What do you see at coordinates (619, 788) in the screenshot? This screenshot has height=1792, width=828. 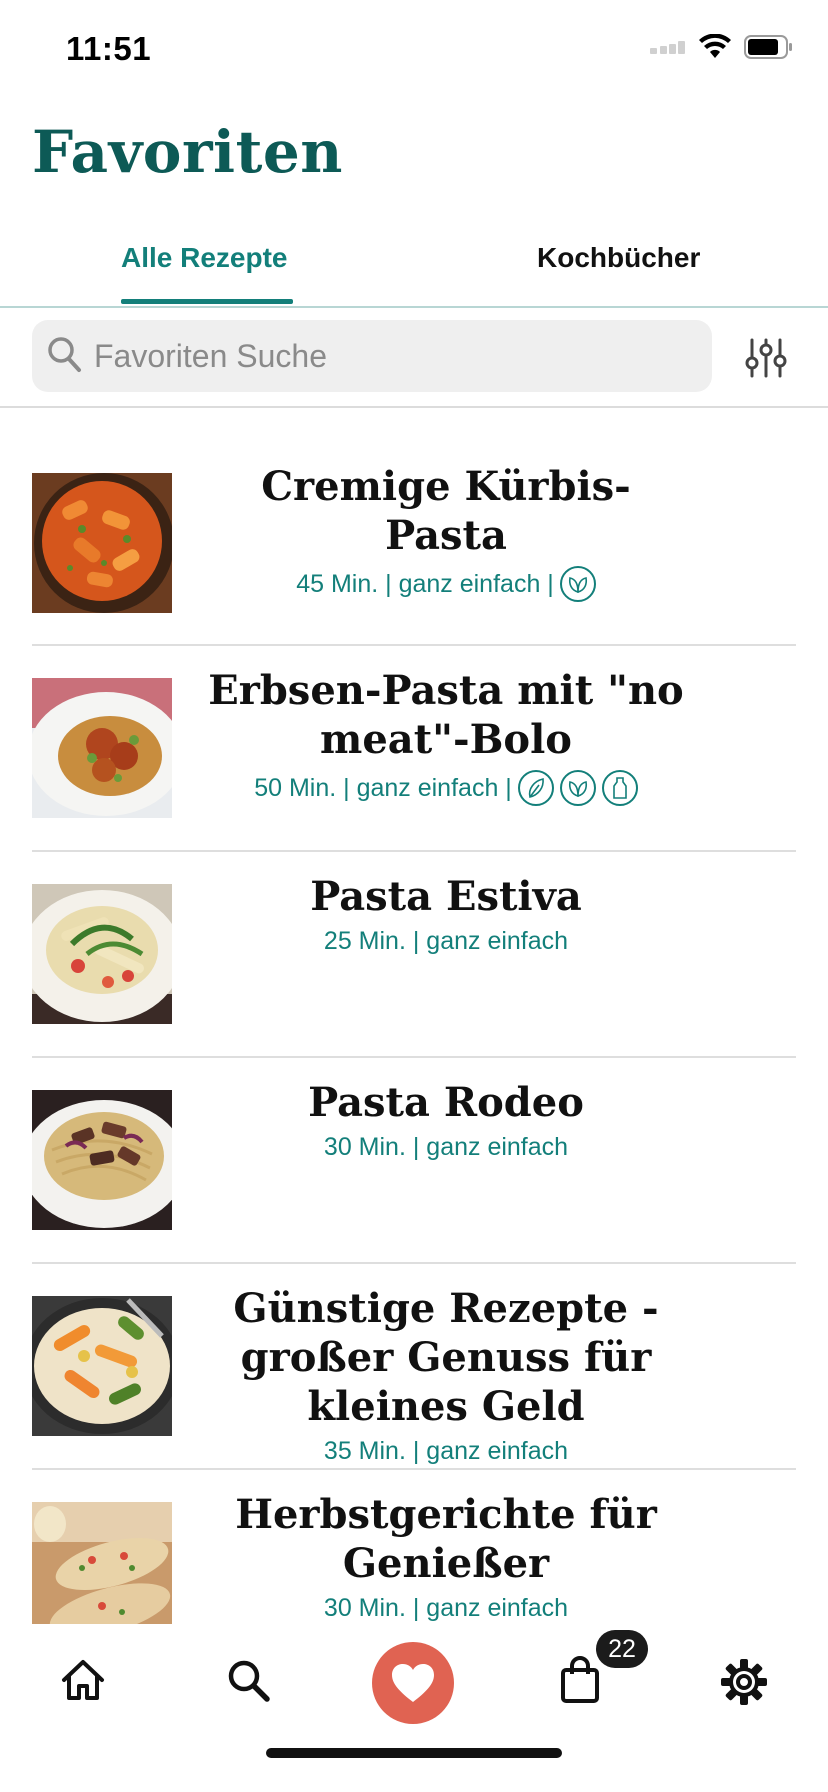 I see `lactose-free-icon` at bounding box center [619, 788].